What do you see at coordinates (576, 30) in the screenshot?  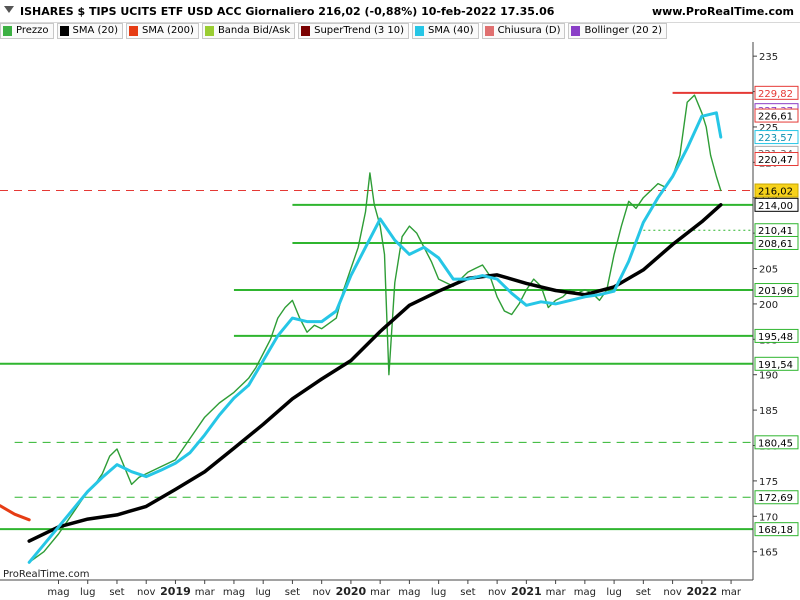 I see `bollinger-swatch-icon` at bounding box center [576, 30].